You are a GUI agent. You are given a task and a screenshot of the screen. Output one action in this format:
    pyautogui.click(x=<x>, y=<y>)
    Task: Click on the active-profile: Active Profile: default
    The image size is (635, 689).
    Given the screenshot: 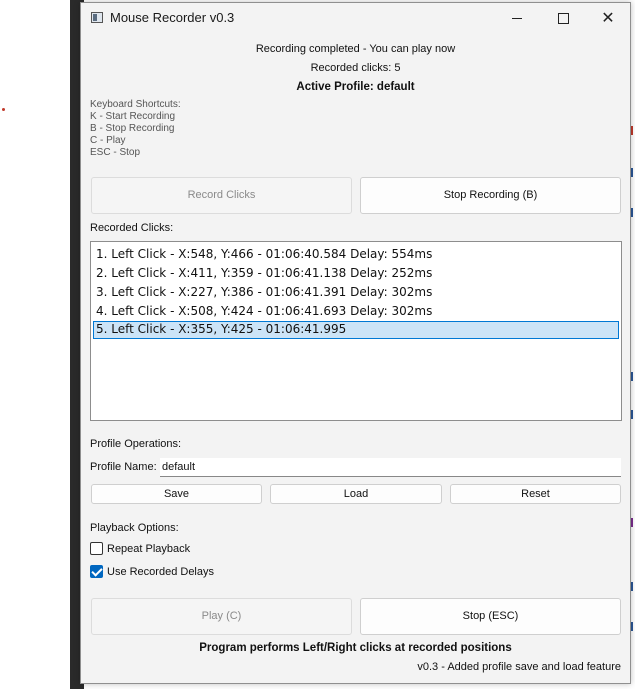 What is the action you would take?
    pyautogui.click(x=355, y=87)
    